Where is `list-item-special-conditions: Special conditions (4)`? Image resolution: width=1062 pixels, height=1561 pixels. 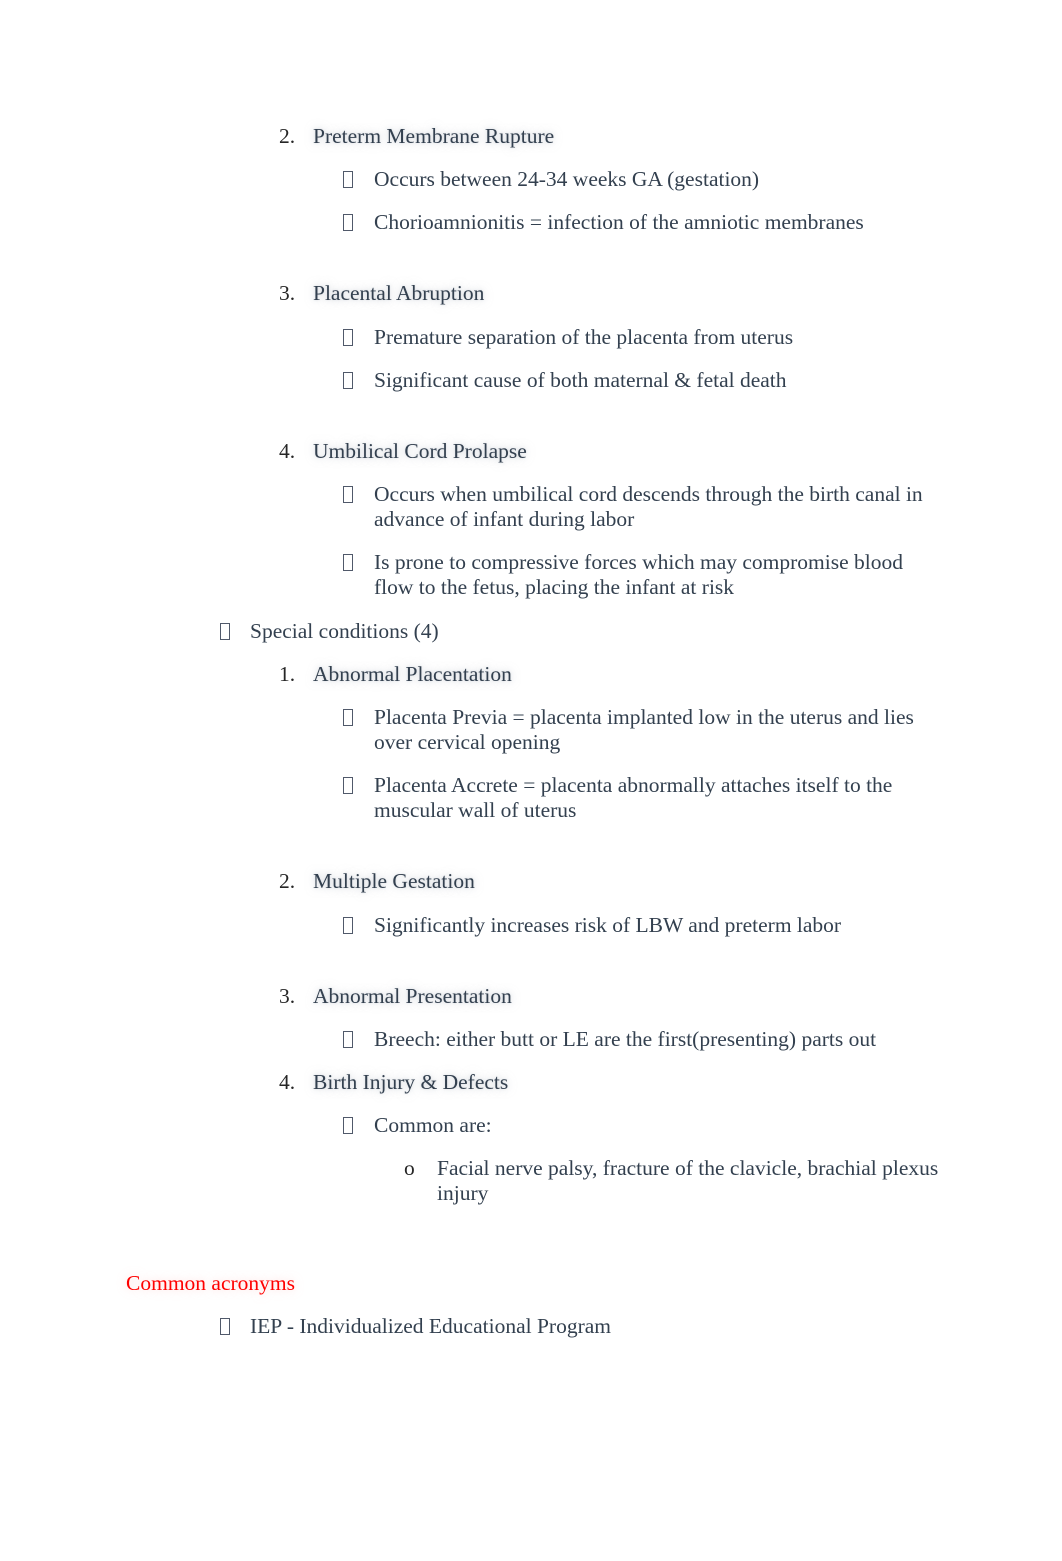 list-item-special-conditions: Special conditions (4) is located at coordinates (531, 631).